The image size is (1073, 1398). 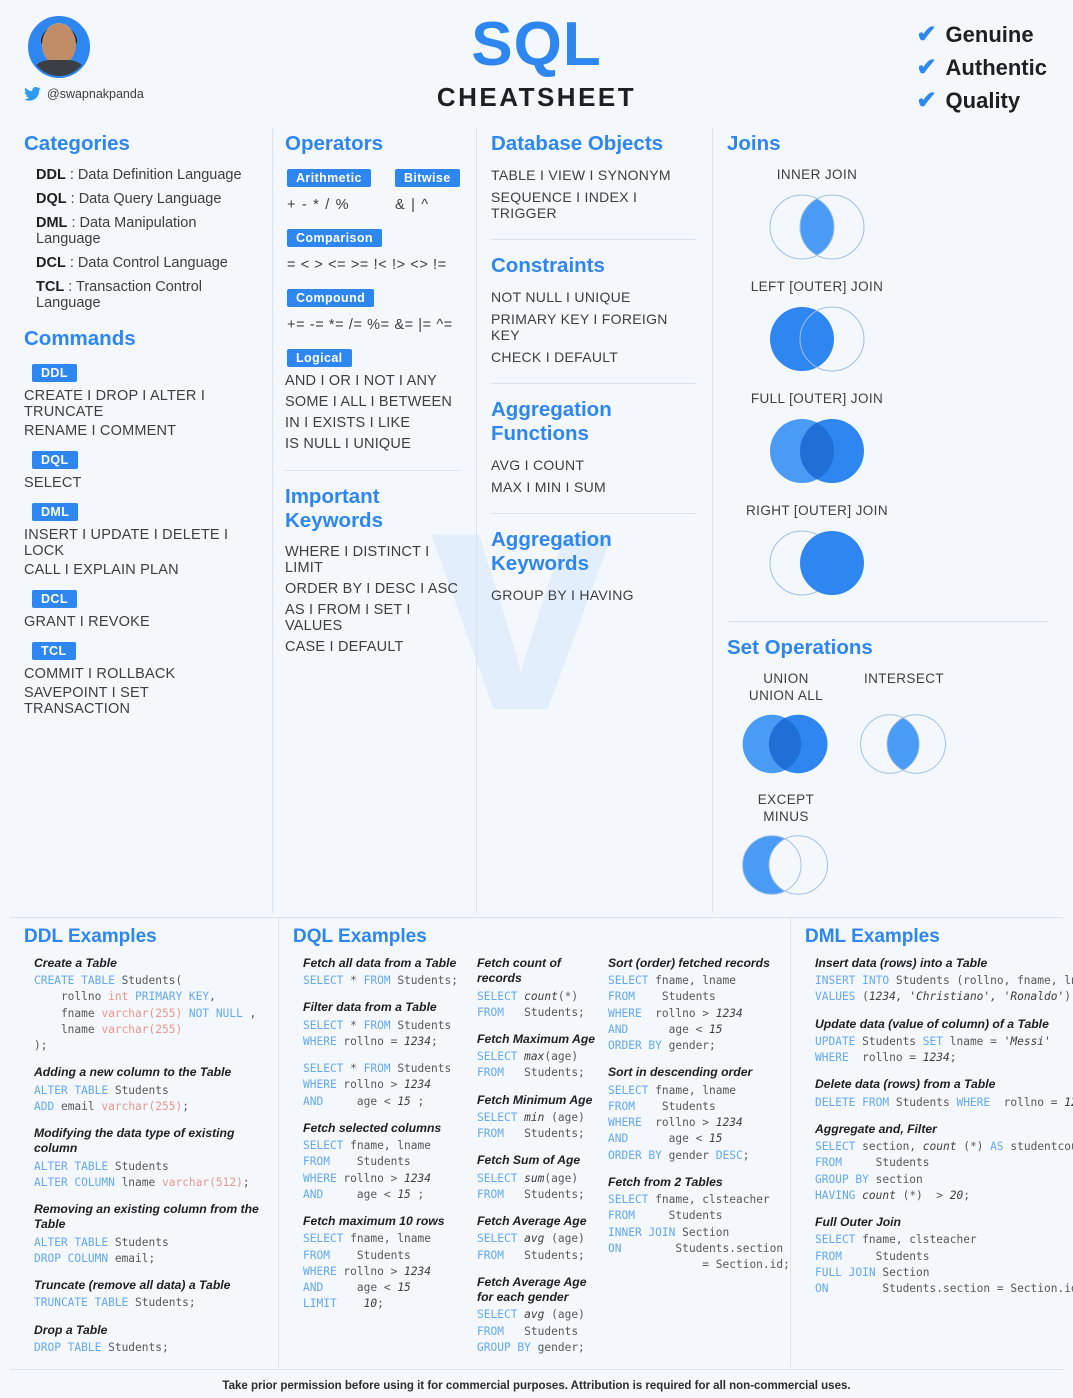 What do you see at coordinates (981, 35) in the screenshot?
I see `badge-item: ✔ Genuine` at bounding box center [981, 35].